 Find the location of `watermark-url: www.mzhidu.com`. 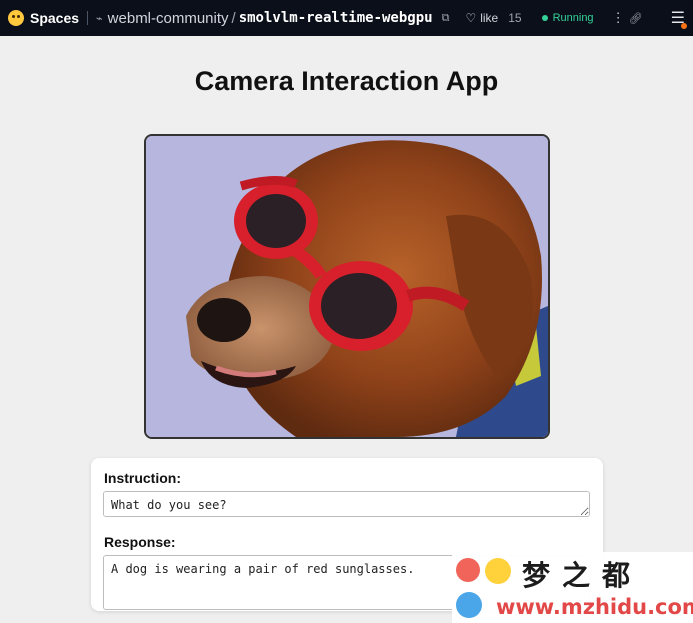

watermark-url: www.mzhidu.com is located at coordinates (594, 607).